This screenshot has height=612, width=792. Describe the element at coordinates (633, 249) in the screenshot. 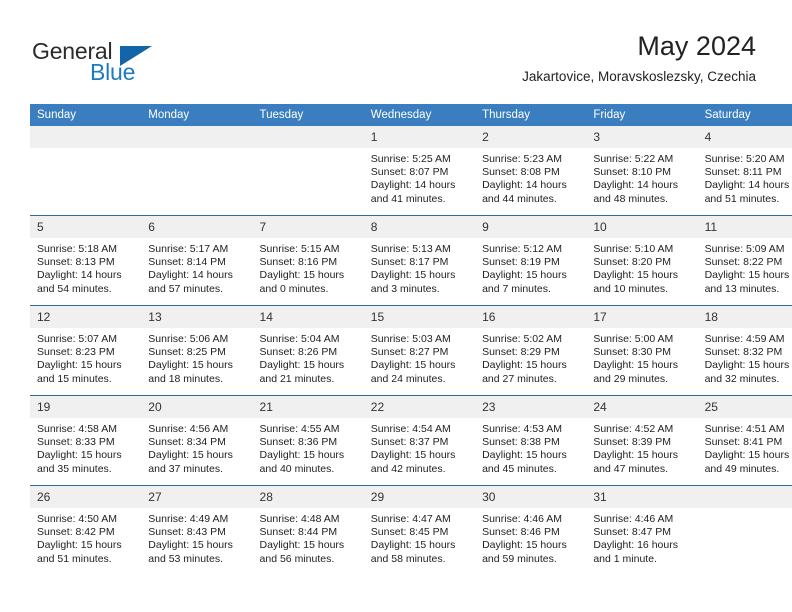

I see `sunrise-text: Sunrise: 5:10 AM` at that location.